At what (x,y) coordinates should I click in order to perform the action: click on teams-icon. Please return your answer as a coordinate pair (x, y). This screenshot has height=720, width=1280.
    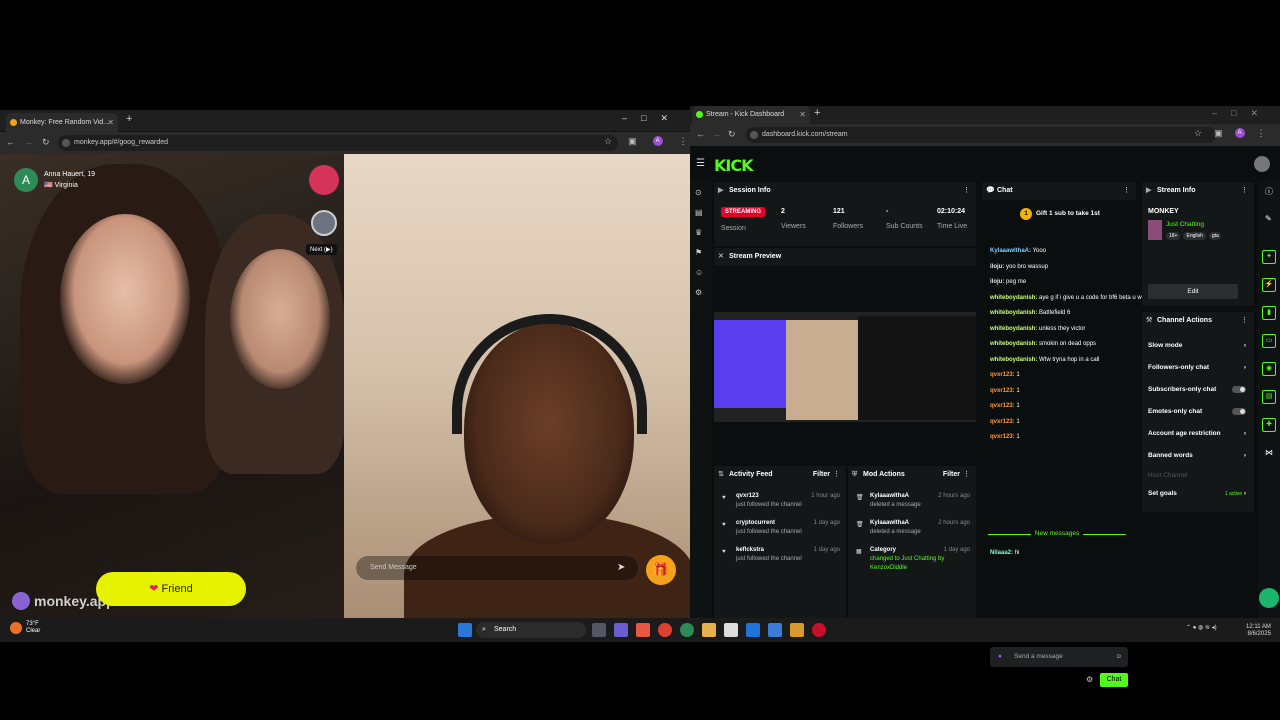
    Looking at the image, I should click on (621, 630).